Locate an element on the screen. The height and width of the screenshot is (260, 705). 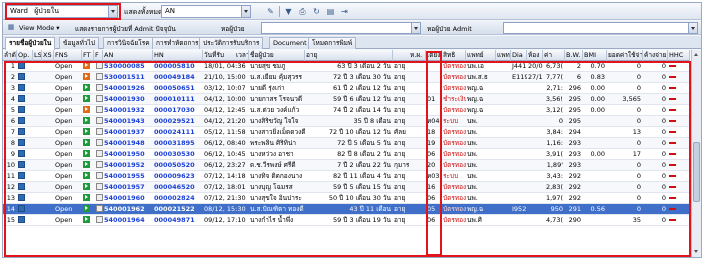
ward-admit-combo is located at coordinates (600, 28).